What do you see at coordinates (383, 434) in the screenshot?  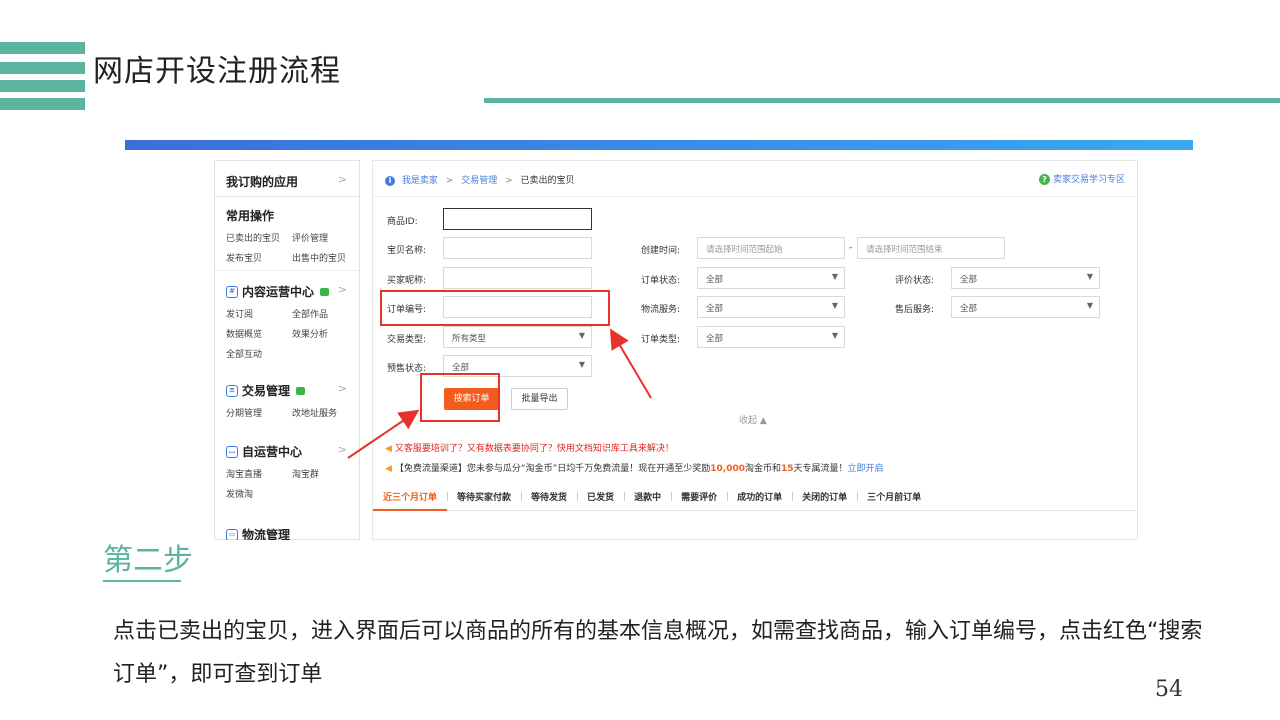 I see `arrow-to-search-button` at bounding box center [383, 434].